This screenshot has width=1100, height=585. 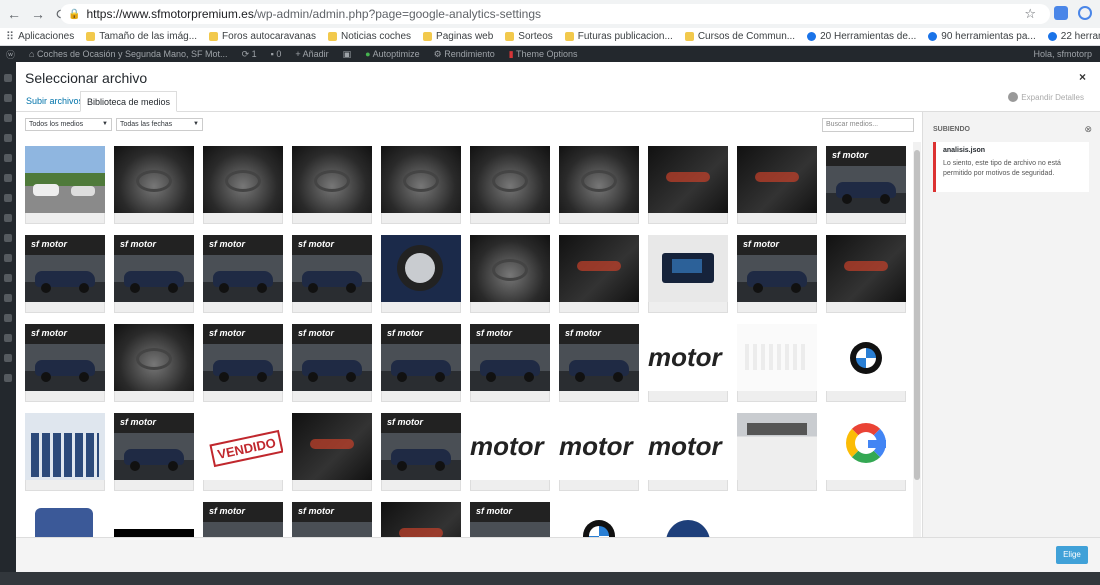 I want to click on extension-icon, so click(x=1061, y=13).